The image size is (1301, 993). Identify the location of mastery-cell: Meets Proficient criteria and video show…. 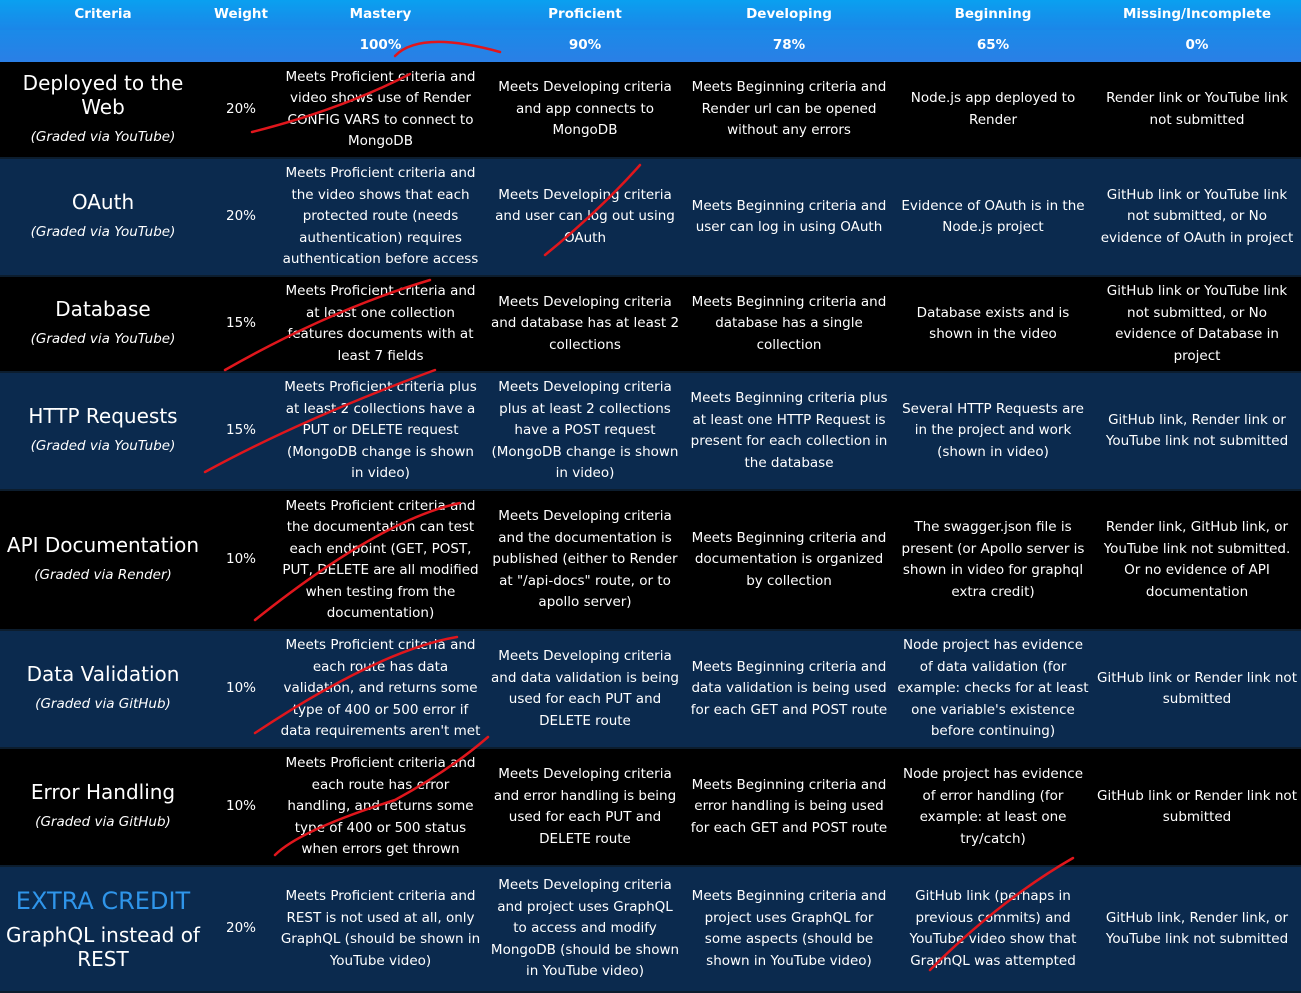
(380, 109).